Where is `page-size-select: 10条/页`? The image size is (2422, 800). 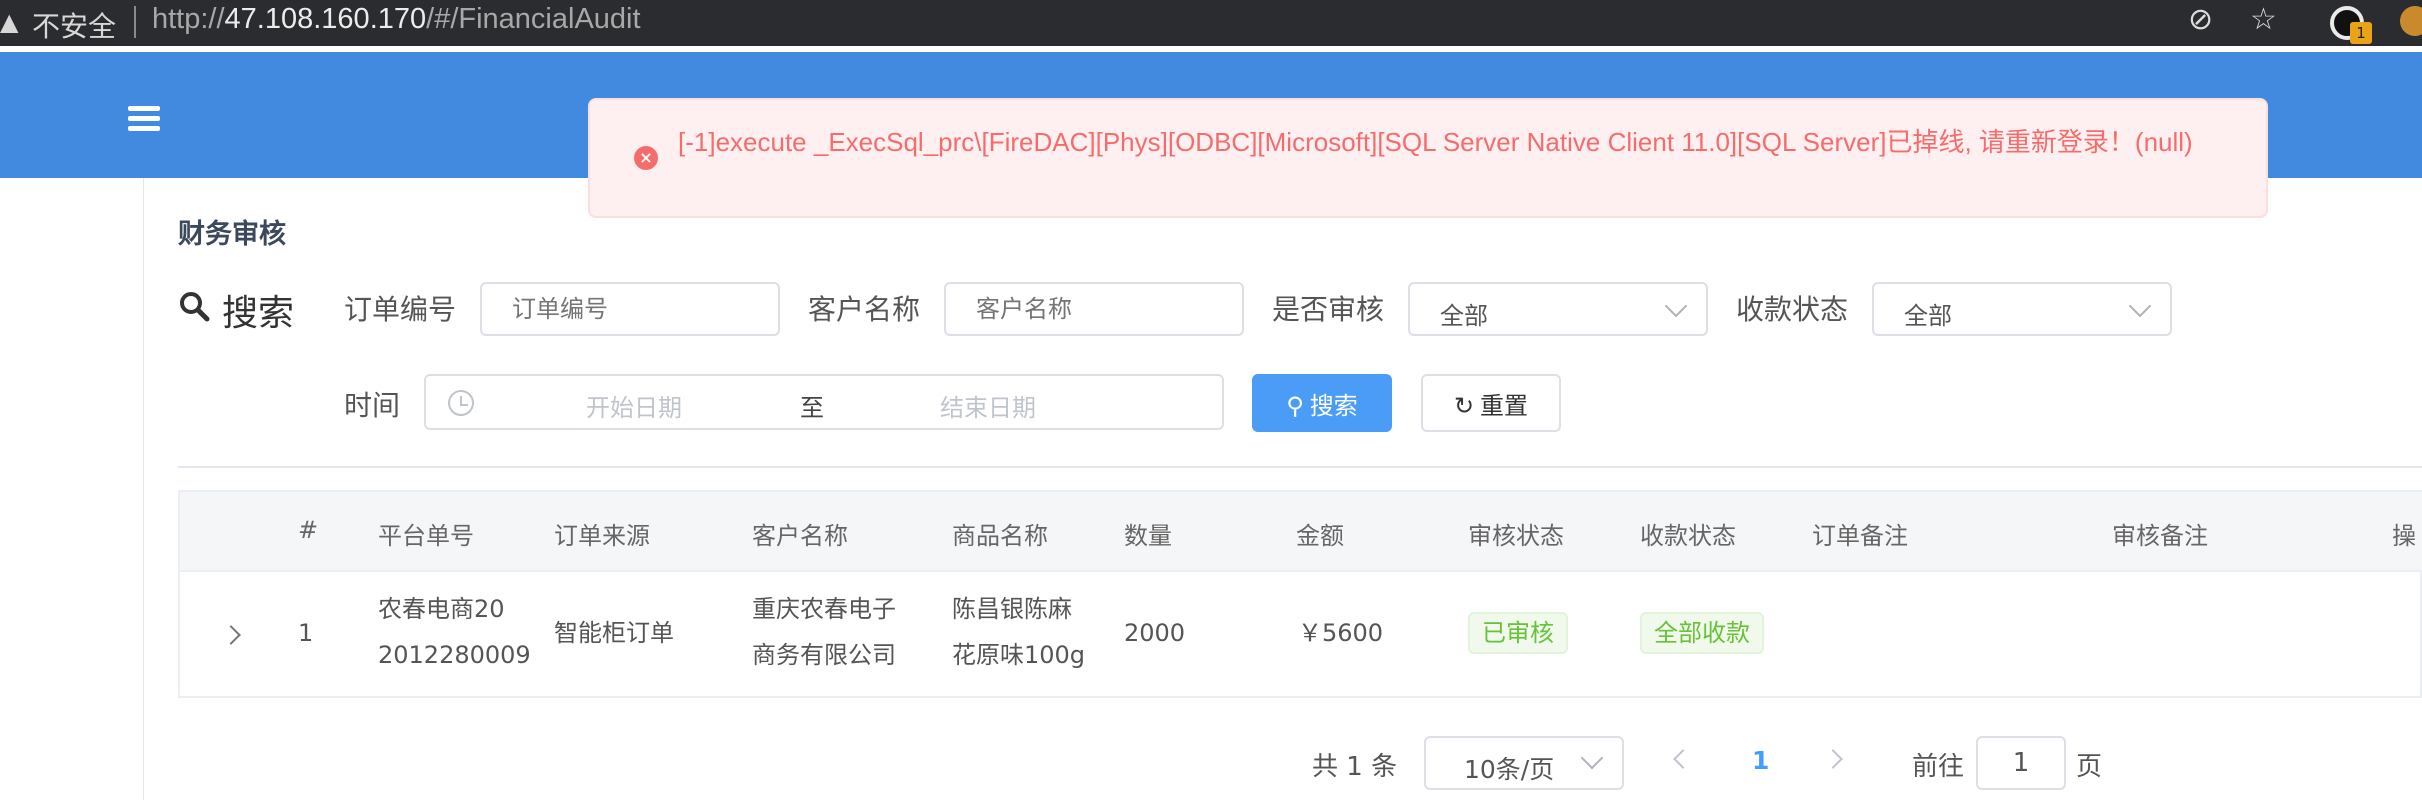
page-size-select: 10条/页 is located at coordinates (1524, 763).